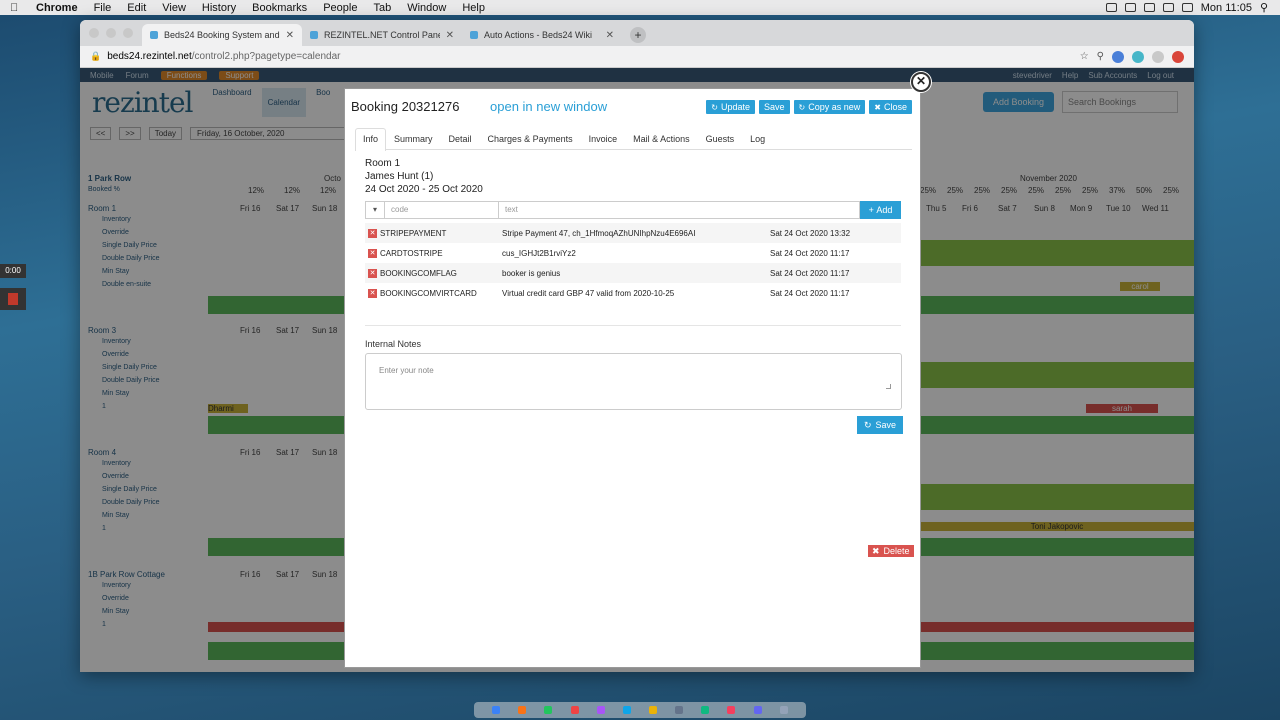  Describe the element at coordinates (888, 386) in the screenshot. I see `resize-handle-icon` at that location.